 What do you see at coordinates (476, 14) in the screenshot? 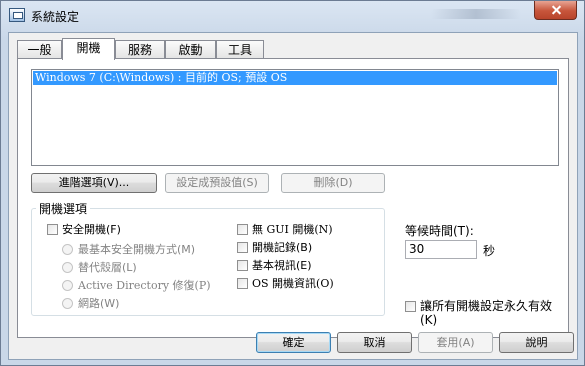
I see `title-bar-glass-highlight` at bounding box center [476, 14].